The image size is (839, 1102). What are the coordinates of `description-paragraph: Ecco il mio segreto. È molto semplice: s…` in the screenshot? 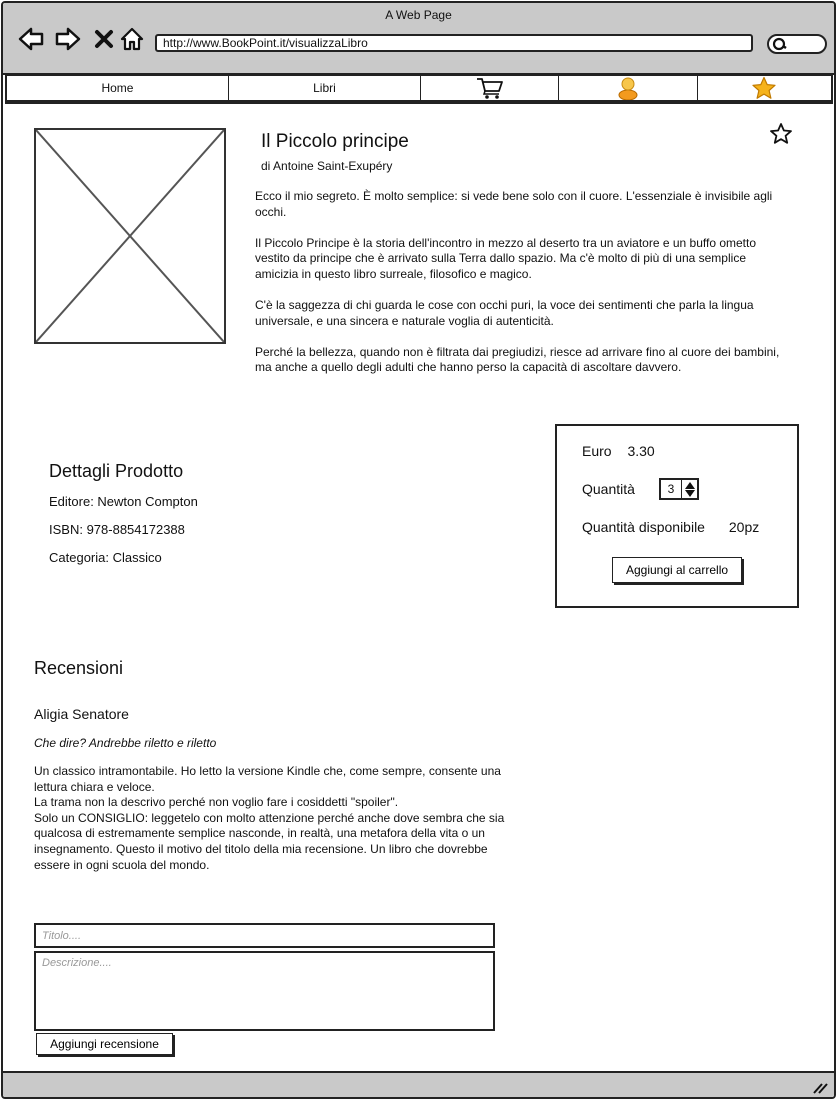 It's located at (514, 204).